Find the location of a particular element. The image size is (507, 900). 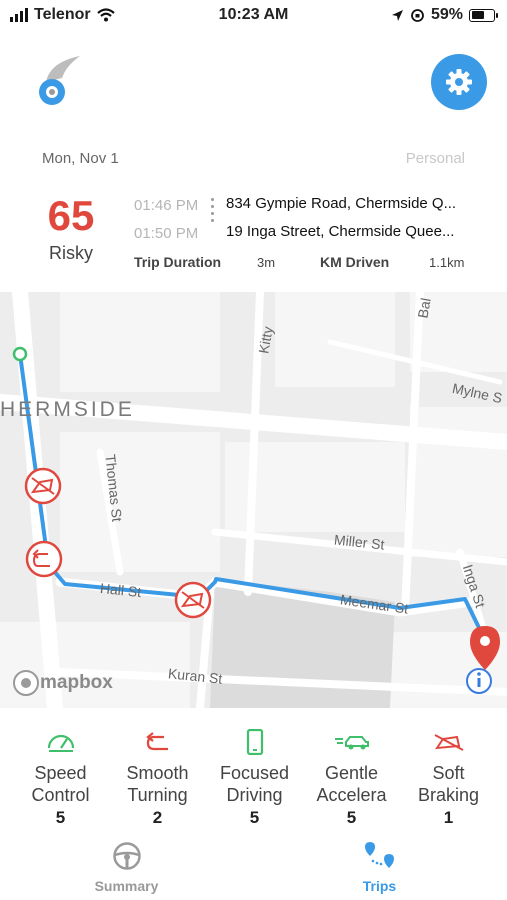

trip-times: 01:46 PM 01:50 PM is located at coordinates (166, 220).